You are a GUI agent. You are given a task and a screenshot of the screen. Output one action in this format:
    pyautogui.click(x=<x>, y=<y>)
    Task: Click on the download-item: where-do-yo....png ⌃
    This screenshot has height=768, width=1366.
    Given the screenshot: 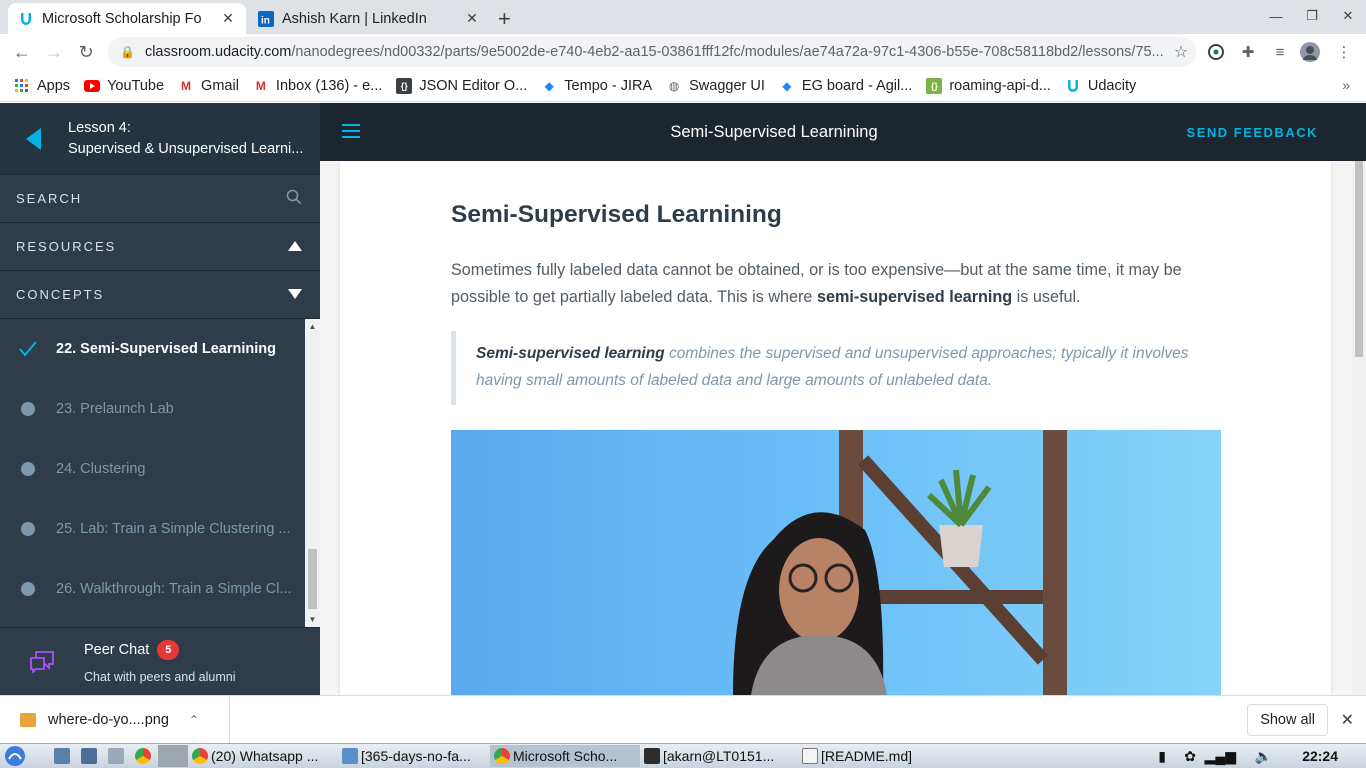 What is the action you would take?
    pyautogui.click(x=115, y=719)
    